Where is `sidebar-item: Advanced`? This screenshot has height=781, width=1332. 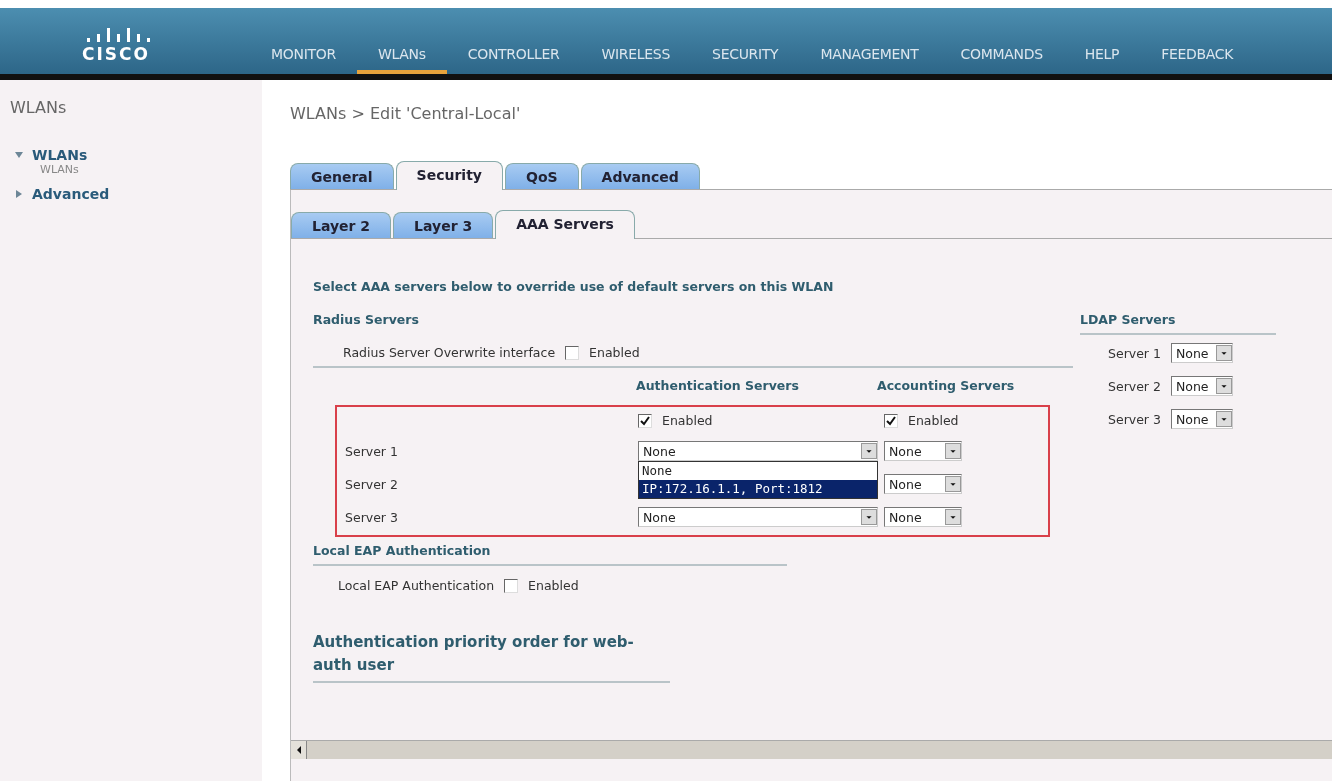 sidebar-item: Advanced is located at coordinates (136, 194).